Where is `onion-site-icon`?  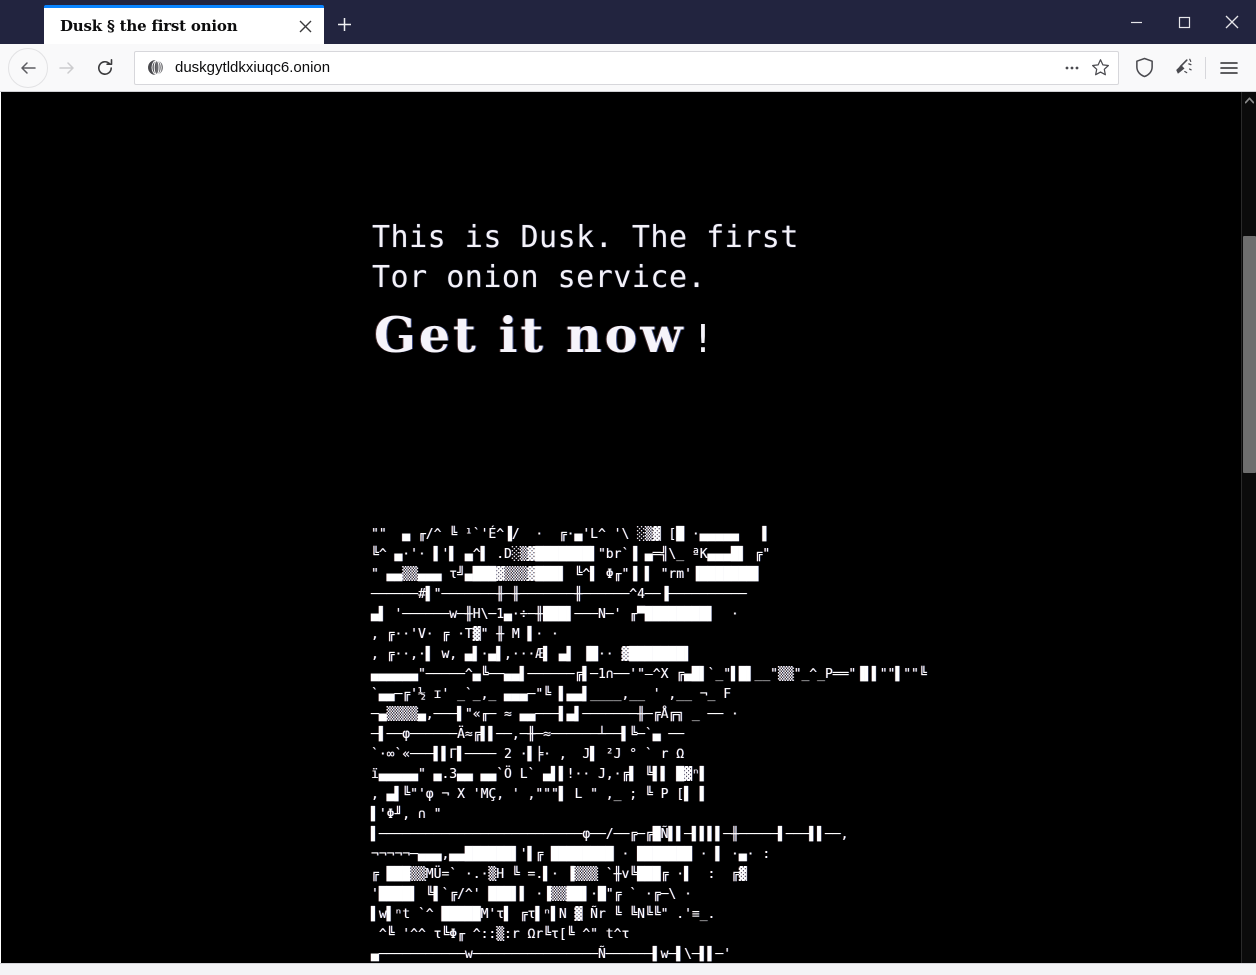
onion-site-icon is located at coordinates (155, 68).